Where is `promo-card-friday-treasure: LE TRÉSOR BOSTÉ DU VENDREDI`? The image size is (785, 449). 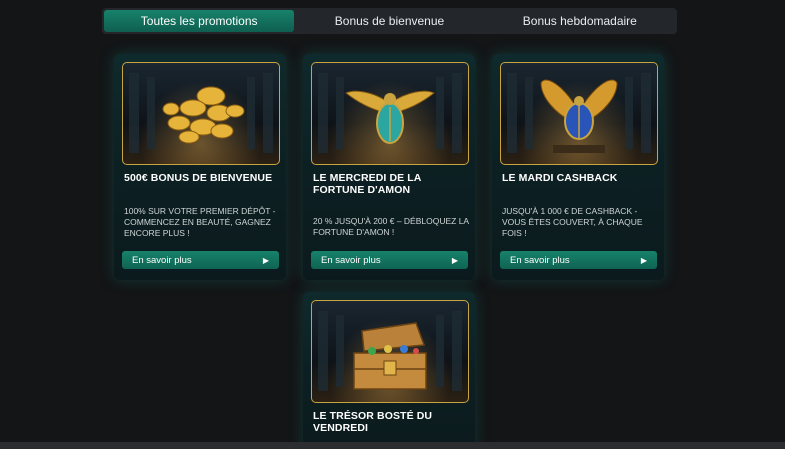
promo-card-friday-treasure: LE TRÉSOR BOSTÉ DU VENDREDI is located at coordinates (389, 370).